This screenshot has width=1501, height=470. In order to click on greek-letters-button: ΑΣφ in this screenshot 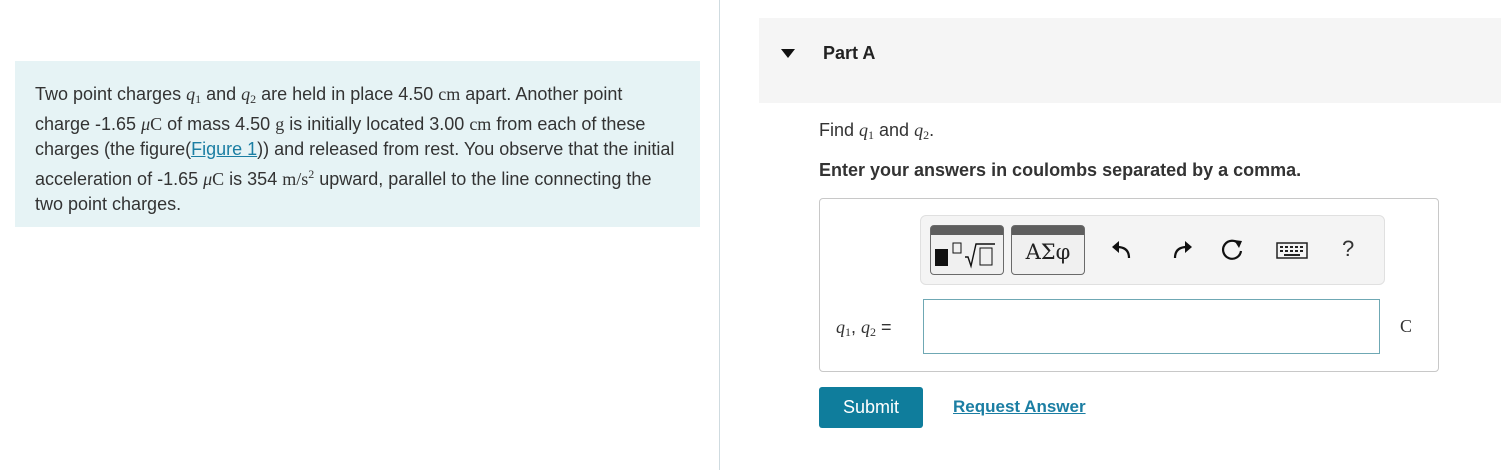, I will do `click(1048, 250)`.